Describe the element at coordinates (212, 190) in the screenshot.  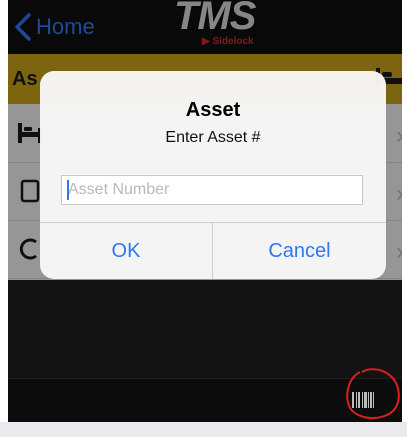
I see `asset-number-input` at that location.